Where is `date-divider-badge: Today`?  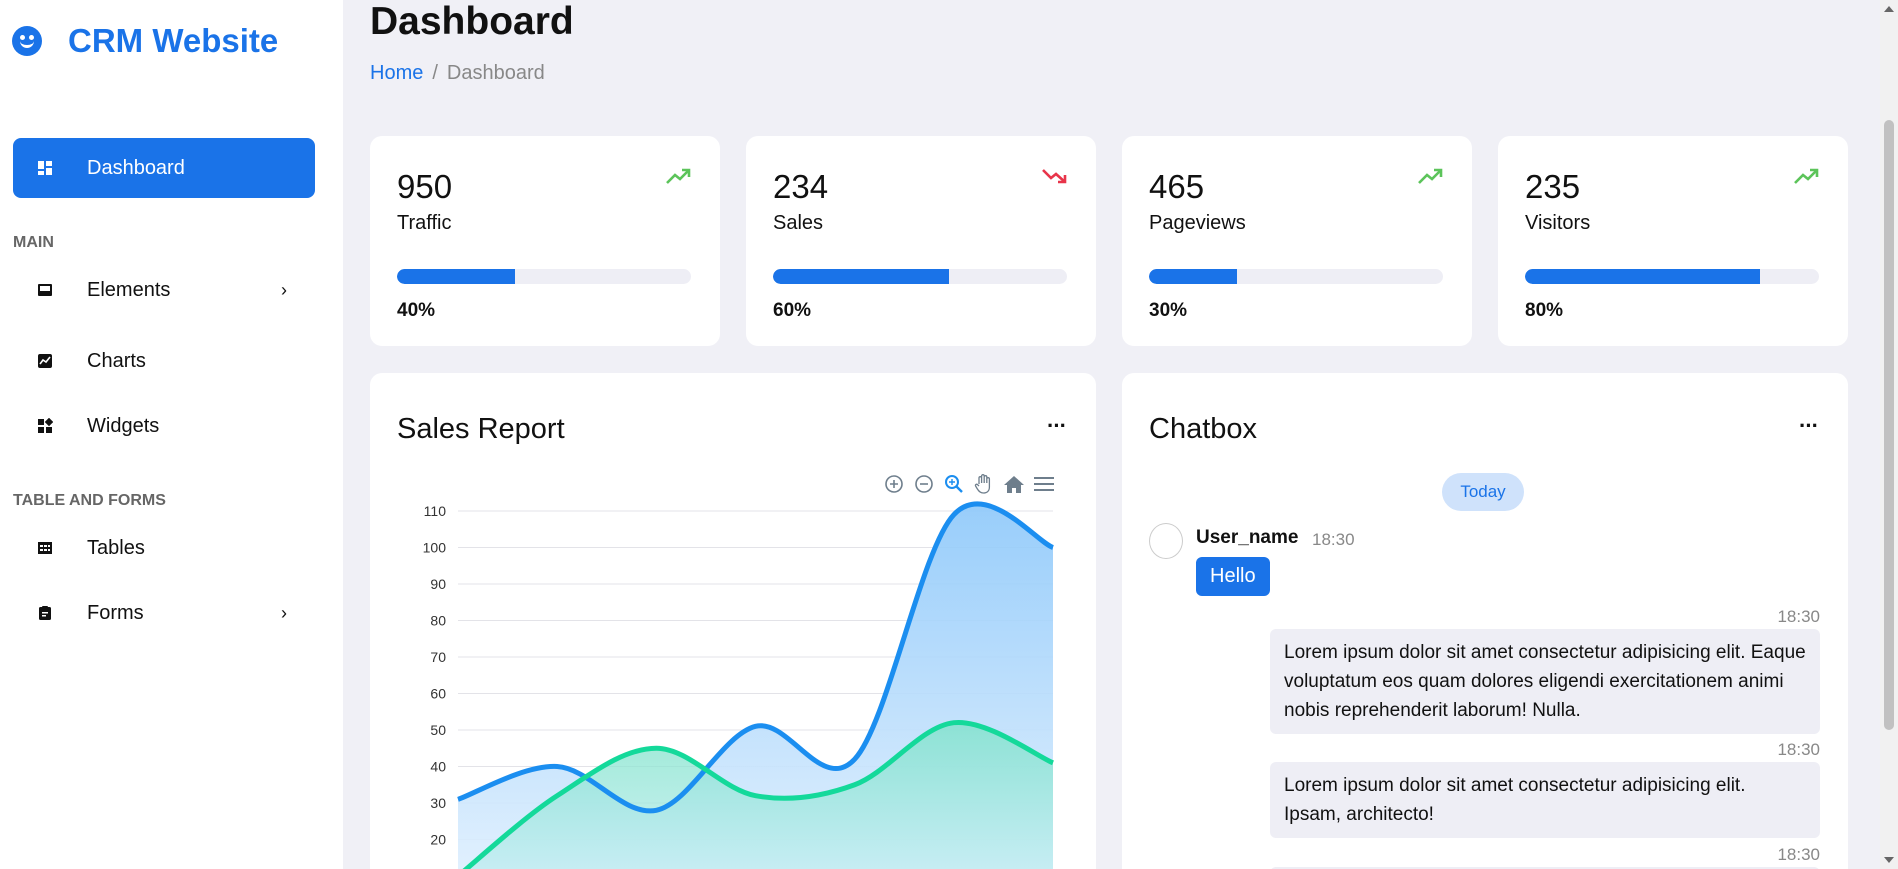 date-divider-badge: Today is located at coordinates (1483, 492).